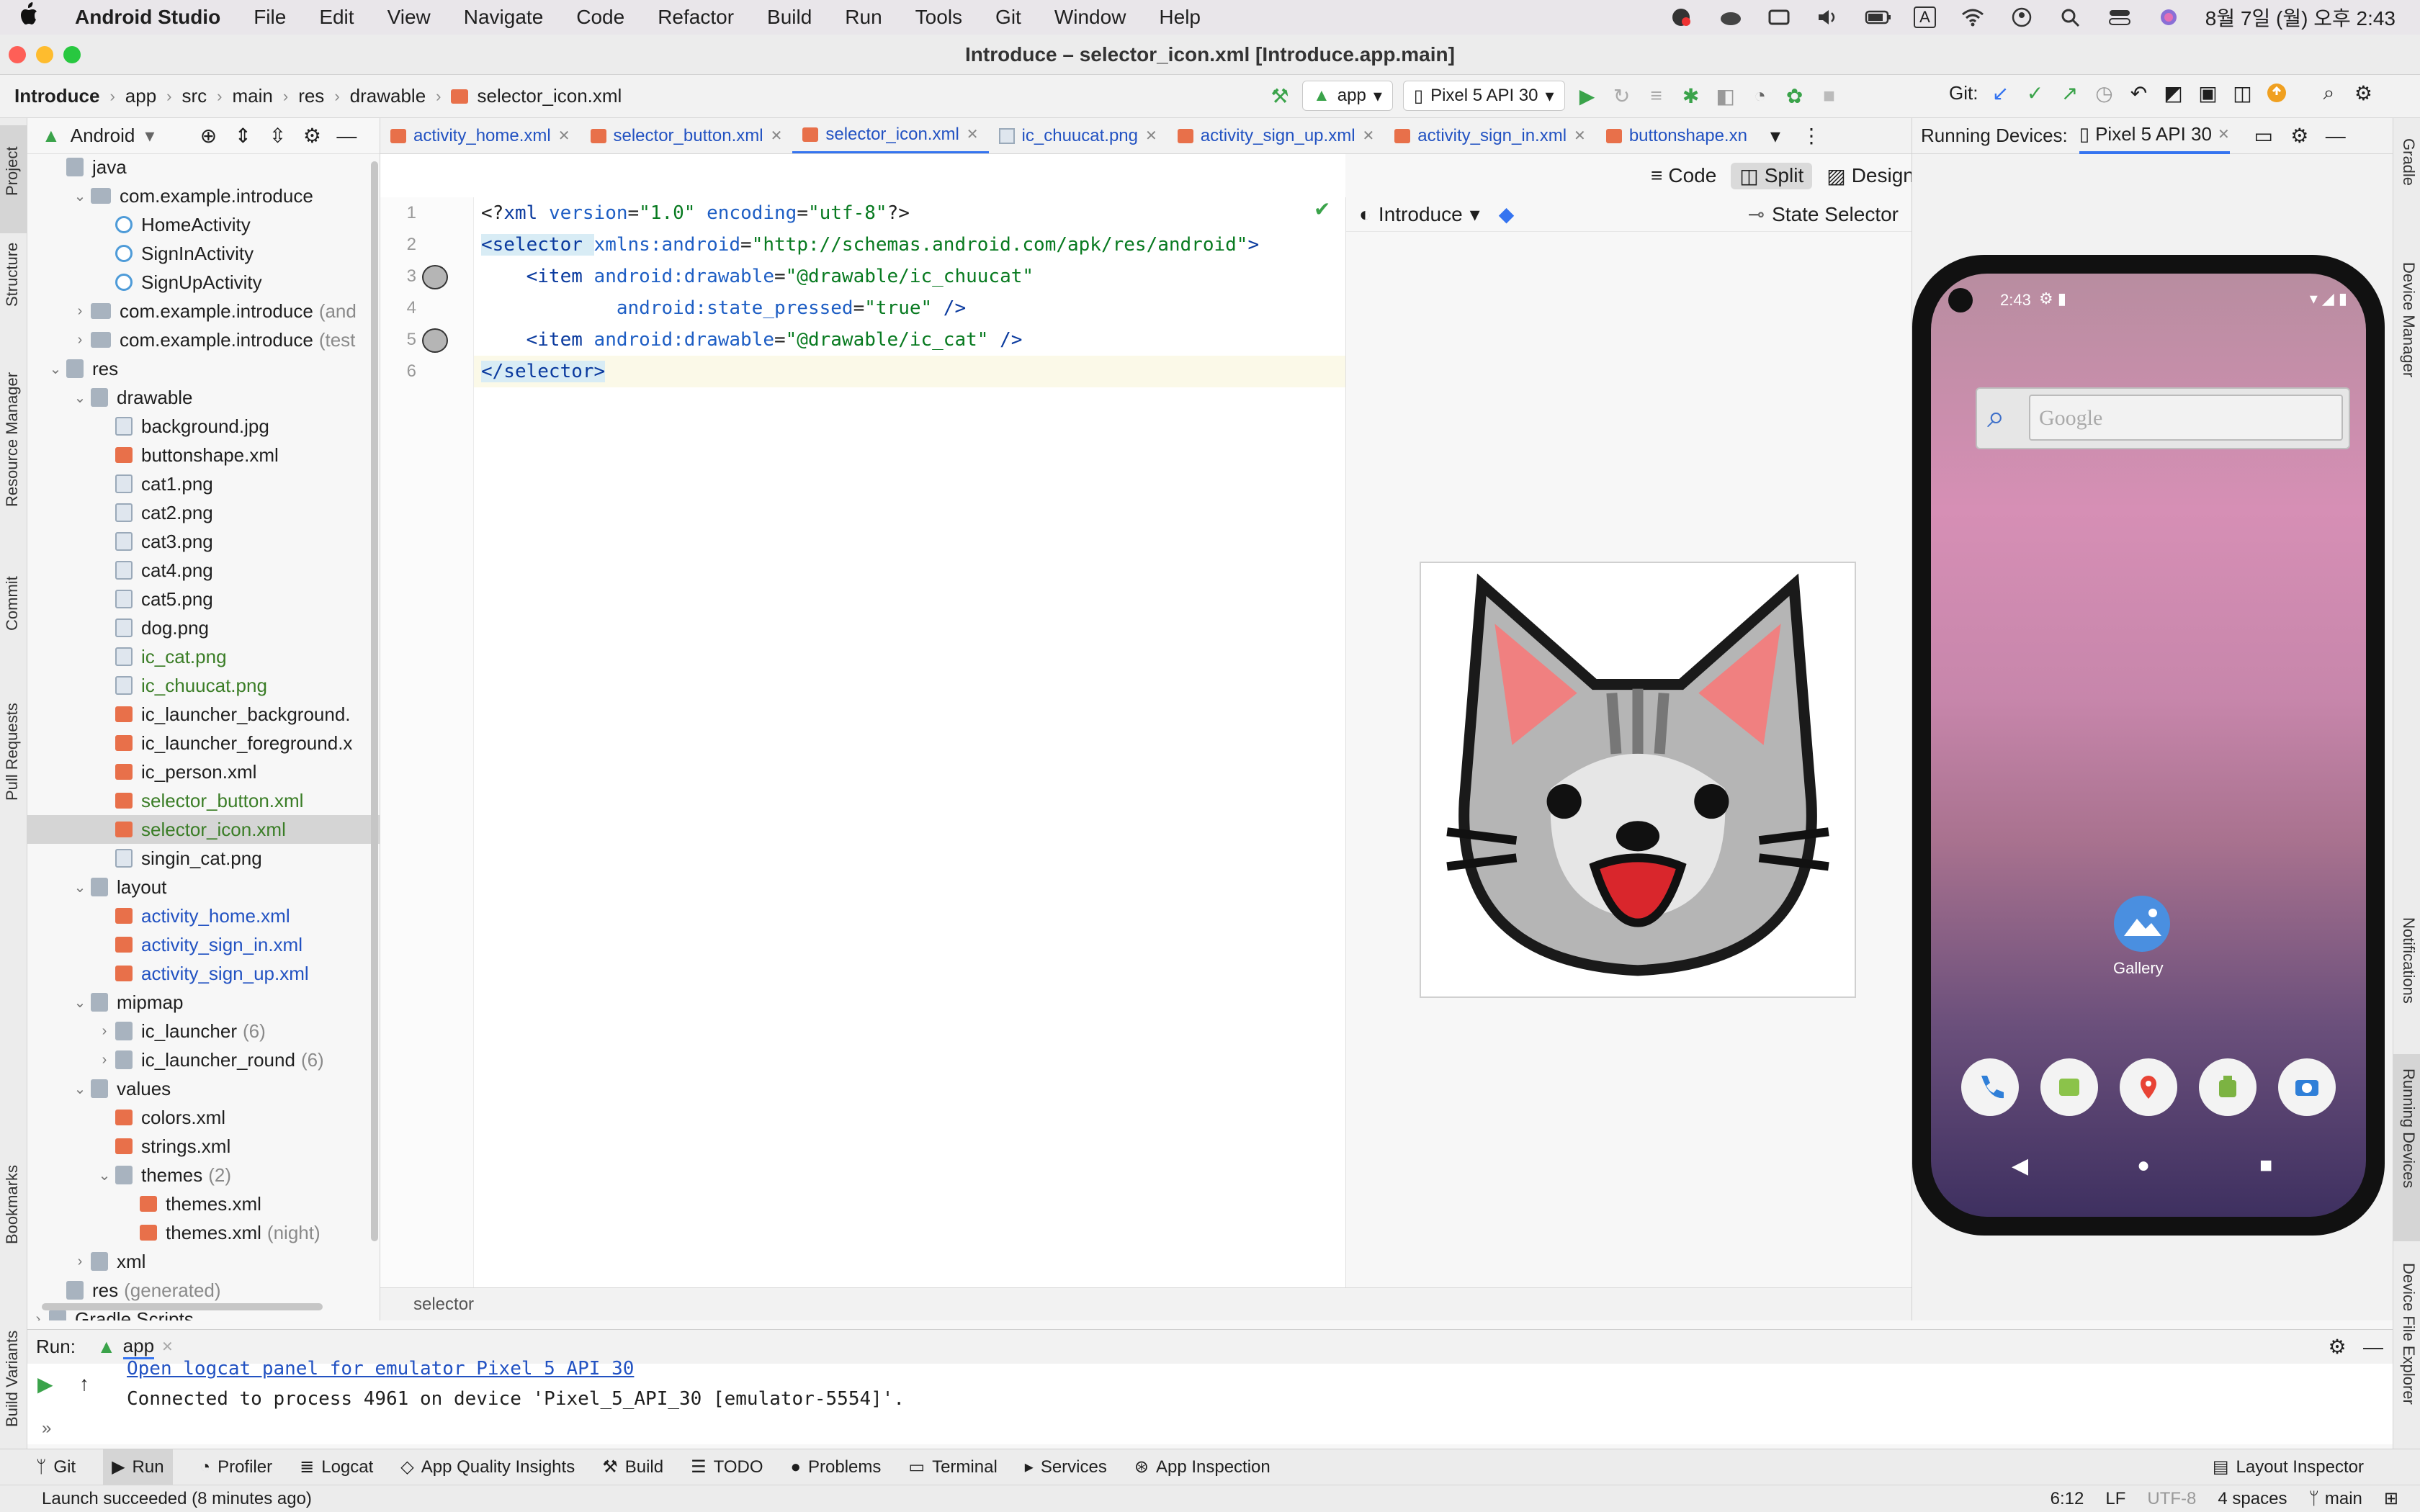 This screenshot has width=2420, height=1512. I want to click on more-options-icon: ⋮, so click(1811, 136).